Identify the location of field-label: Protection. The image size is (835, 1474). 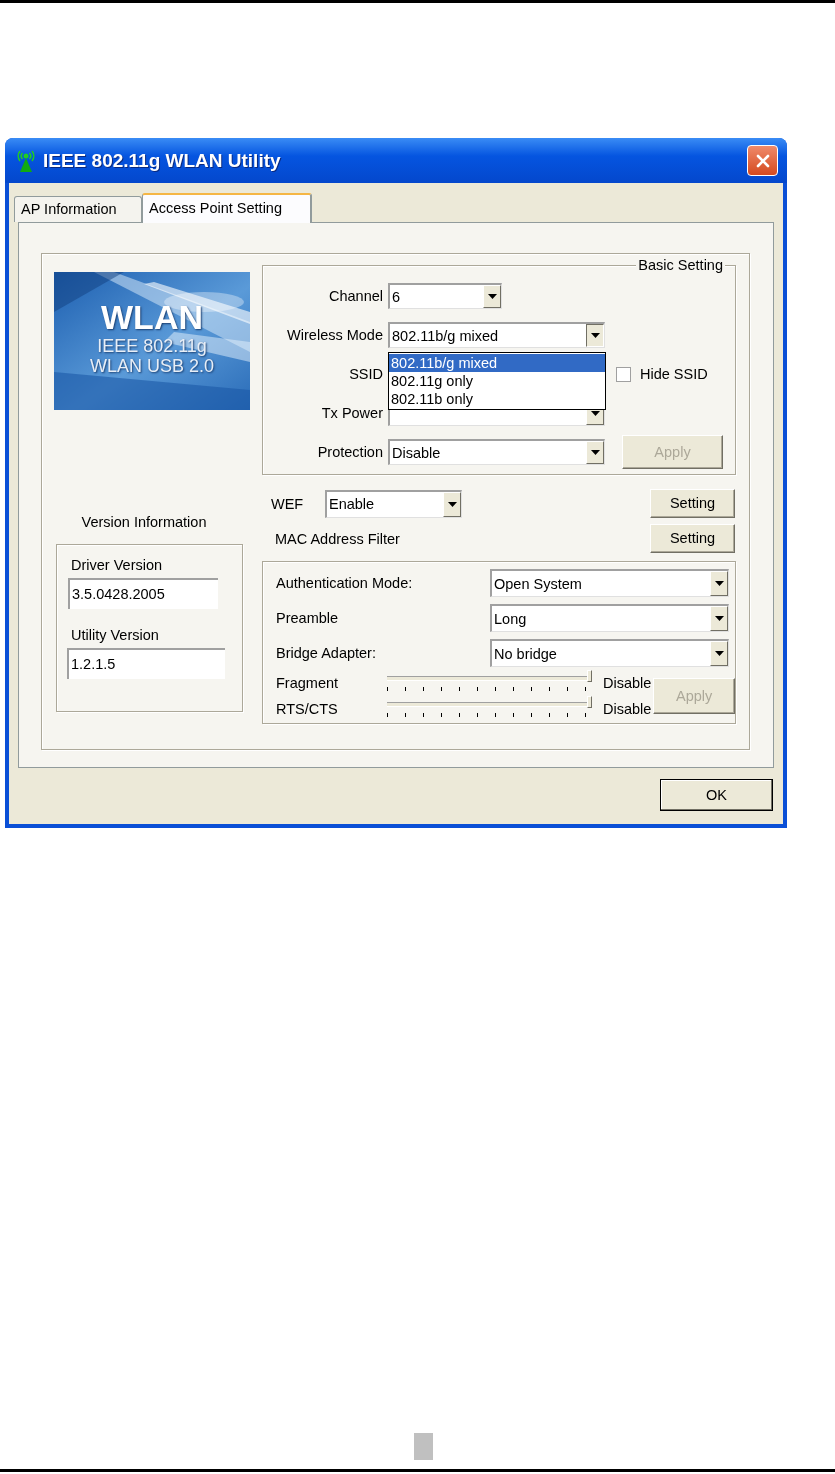
(349, 452).